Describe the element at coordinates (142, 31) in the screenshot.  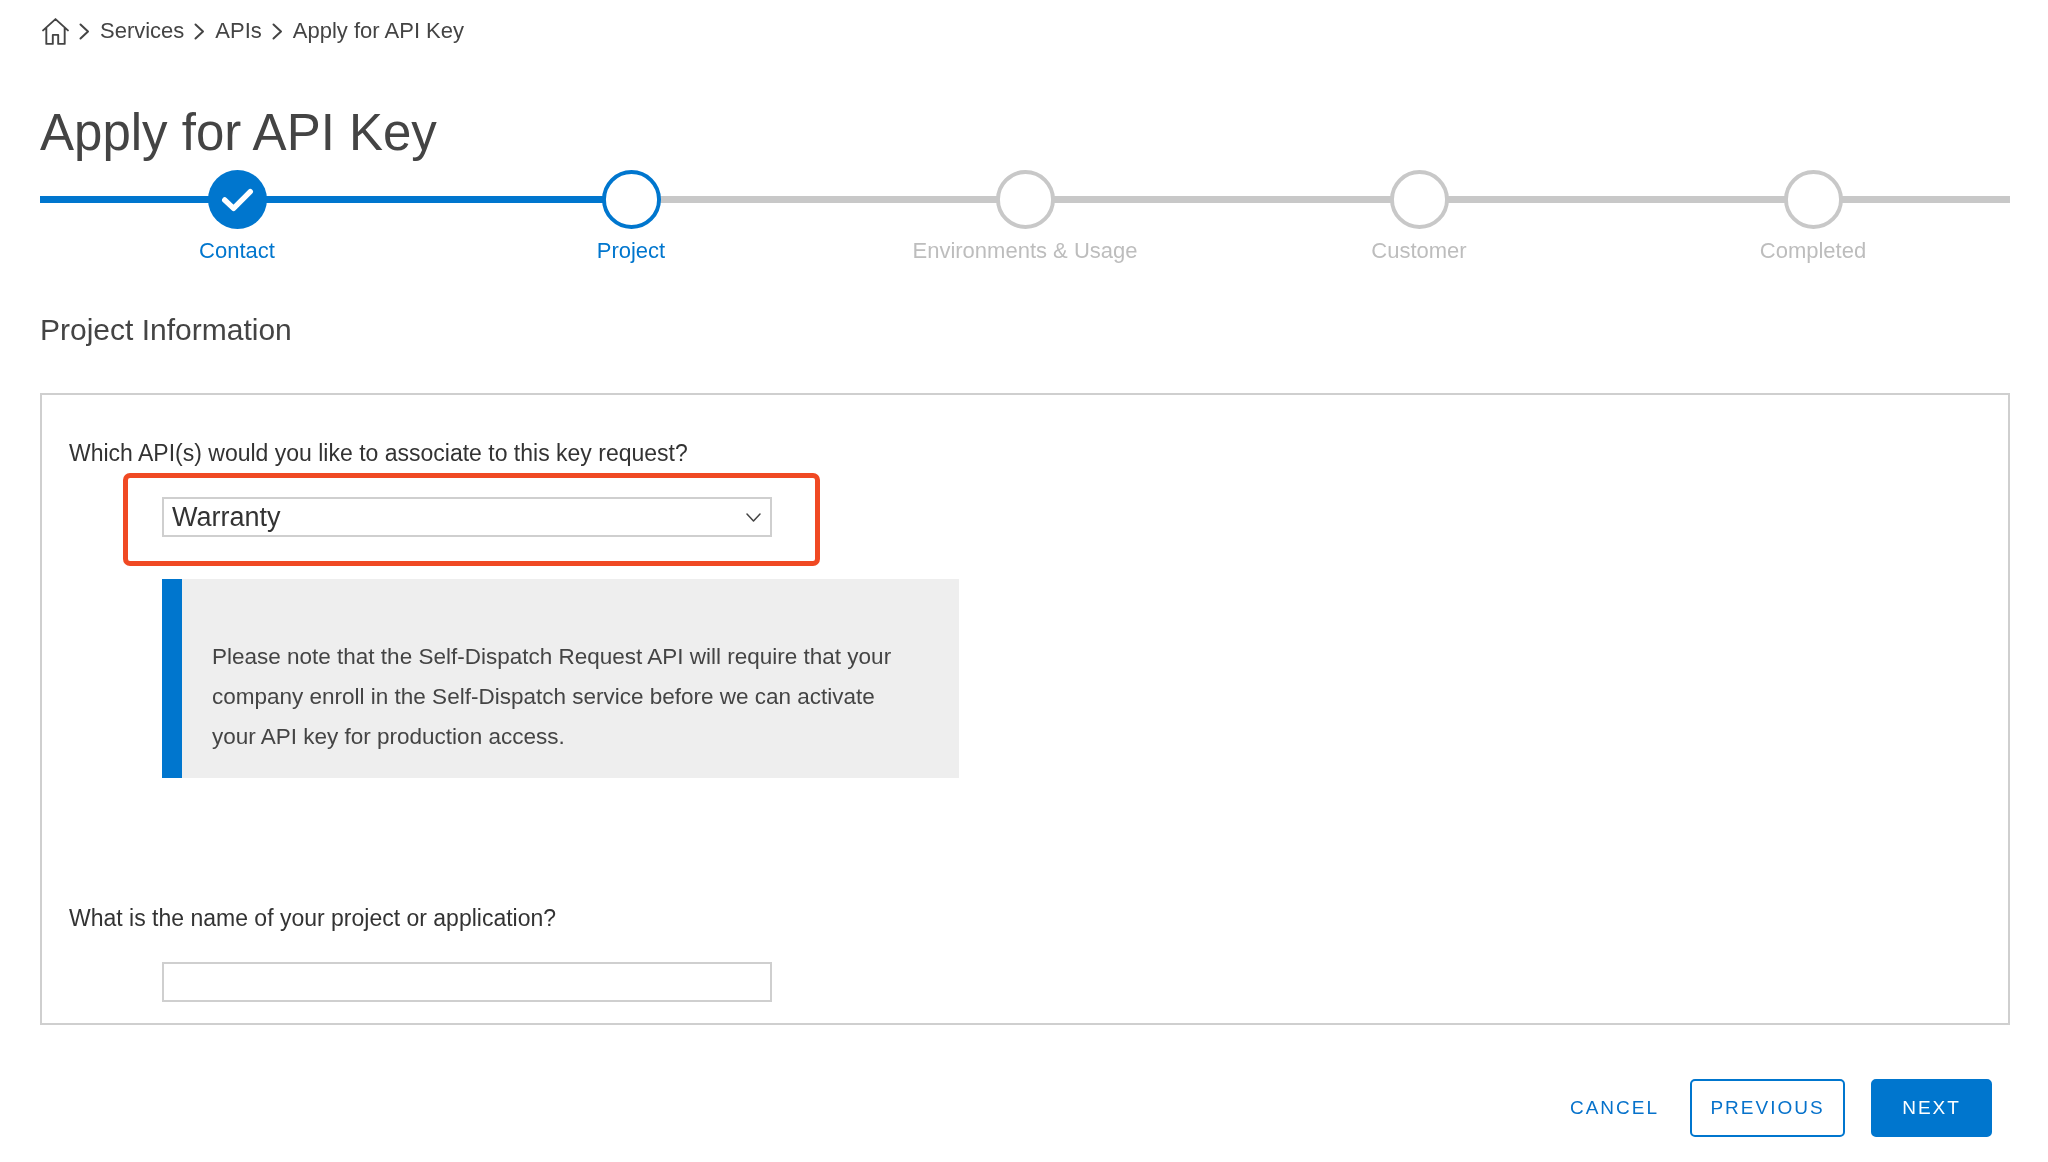
I see `breadcrumb-link: Services` at that location.